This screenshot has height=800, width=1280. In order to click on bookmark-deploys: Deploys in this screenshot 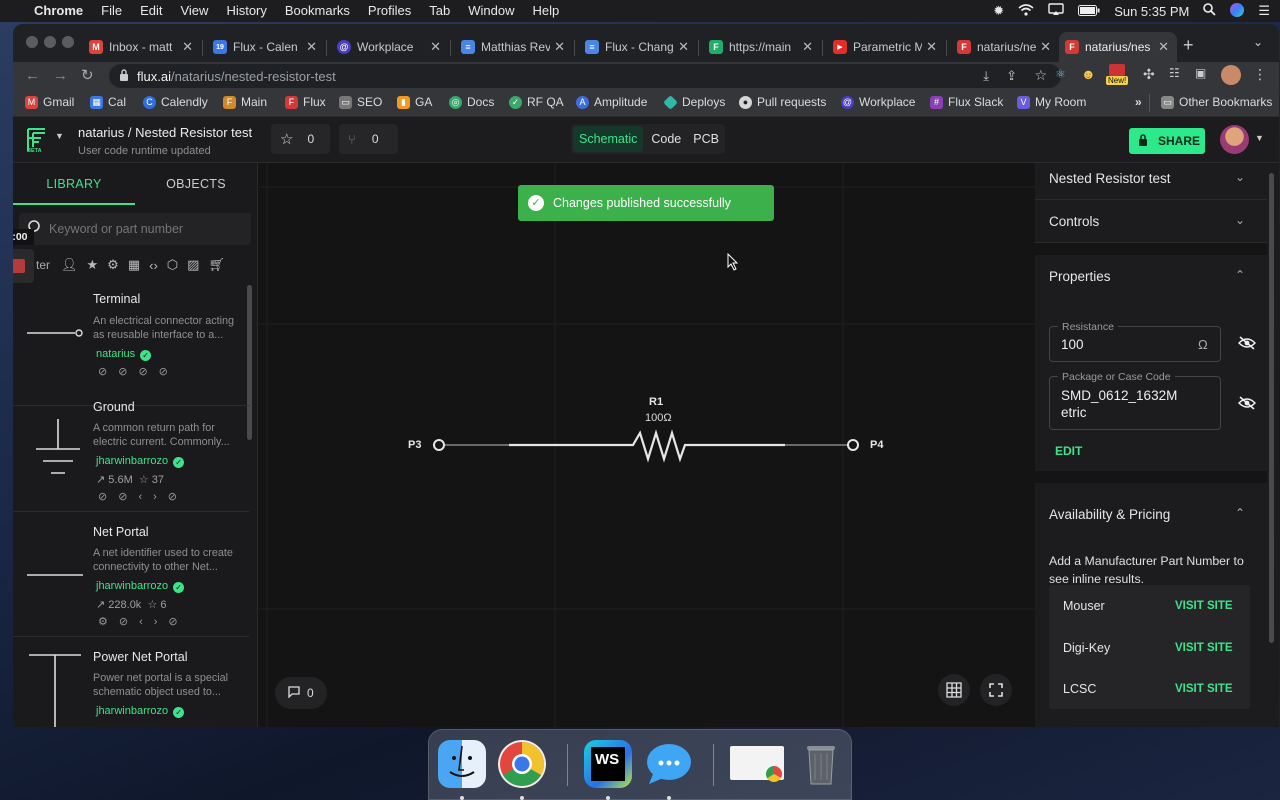, I will do `click(694, 102)`.